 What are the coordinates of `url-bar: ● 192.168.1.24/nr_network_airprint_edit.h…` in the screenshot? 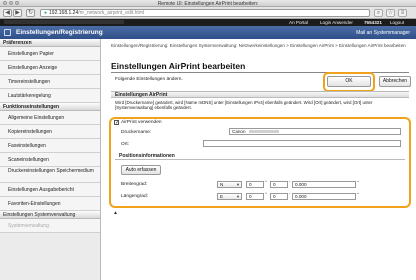 It's located at (205, 13).